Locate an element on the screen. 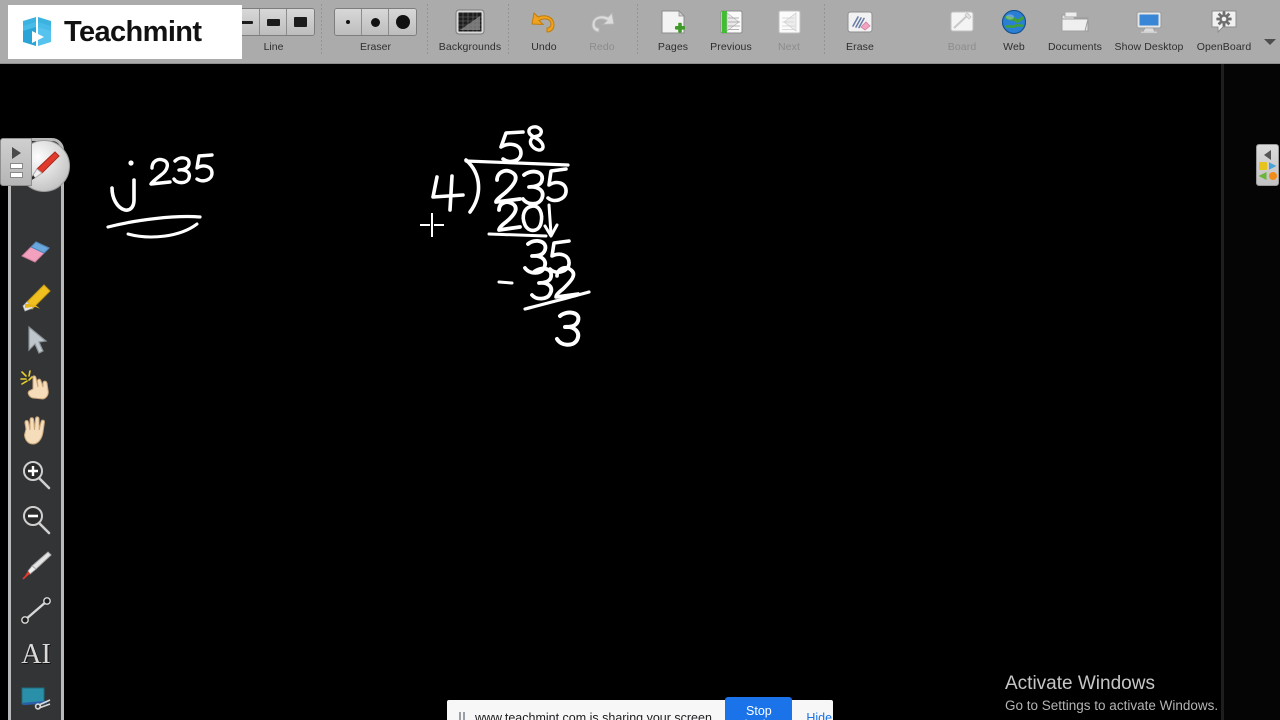 Image resolution: width=1280 pixels, height=720 pixels. redo-button: Redo is located at coordinates (602, 31).